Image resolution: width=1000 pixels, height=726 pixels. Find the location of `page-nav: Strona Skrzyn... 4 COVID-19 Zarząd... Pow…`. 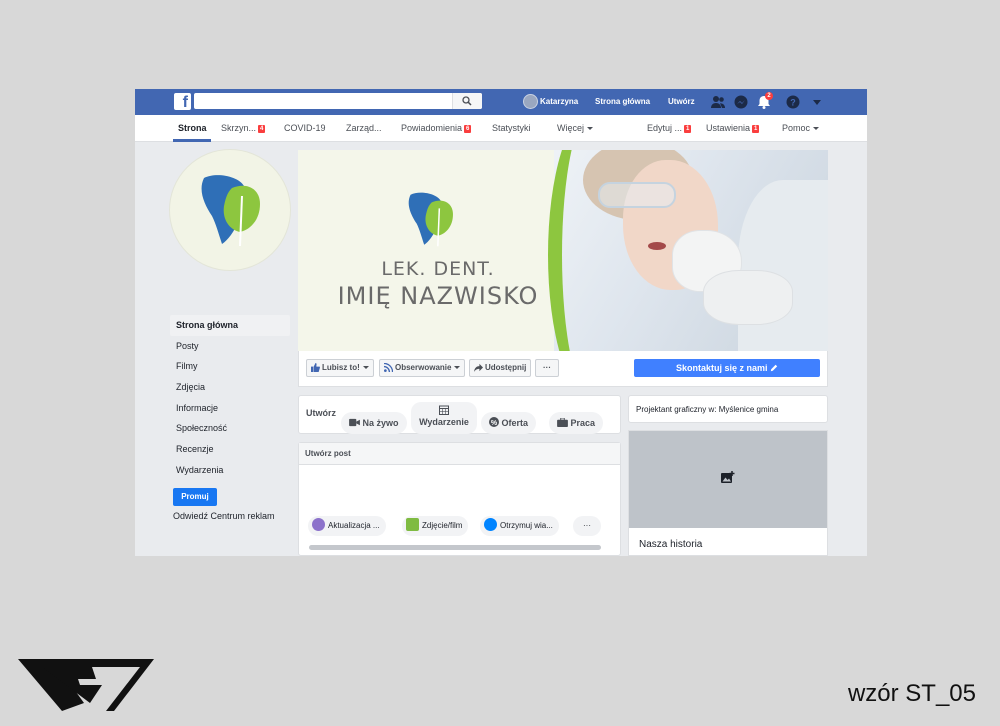

page-nav: Strona Skrzyn... 4 COVID-19 Zarząd... Pow… is located at coordinates (501, 128).